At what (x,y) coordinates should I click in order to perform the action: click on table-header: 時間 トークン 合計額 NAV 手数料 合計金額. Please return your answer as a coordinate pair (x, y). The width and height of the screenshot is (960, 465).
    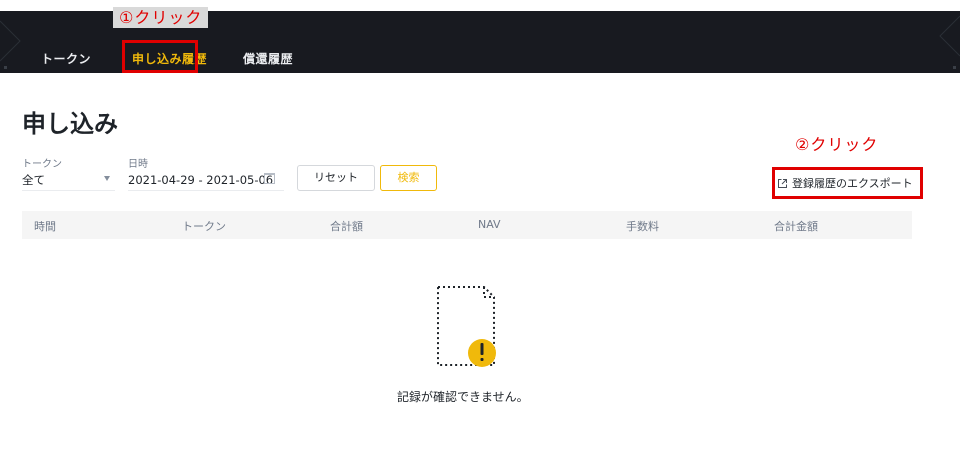
    Looking at the image, I should click on (467, 225).